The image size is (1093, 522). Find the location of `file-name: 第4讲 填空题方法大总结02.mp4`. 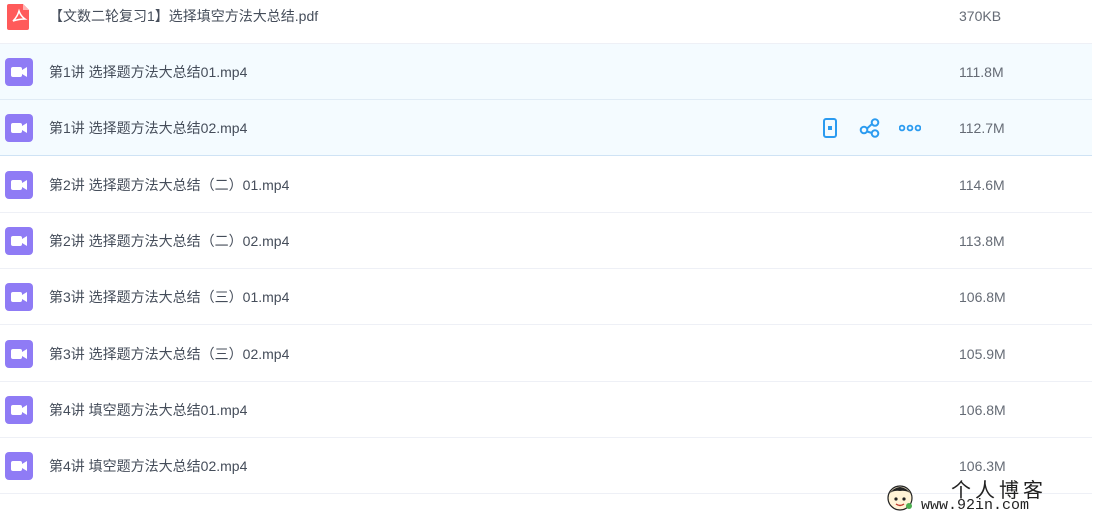

file-name: 第4讲 填空题方法大总结02.mp4 is located at coordinates (148, 466).